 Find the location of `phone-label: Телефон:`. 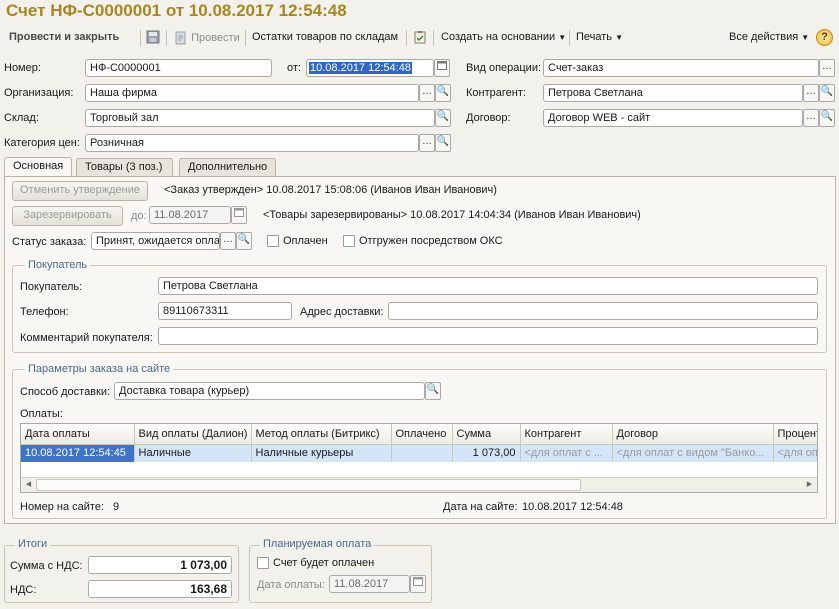

phone-label: Телефон: is located at coordinates (44, 312).